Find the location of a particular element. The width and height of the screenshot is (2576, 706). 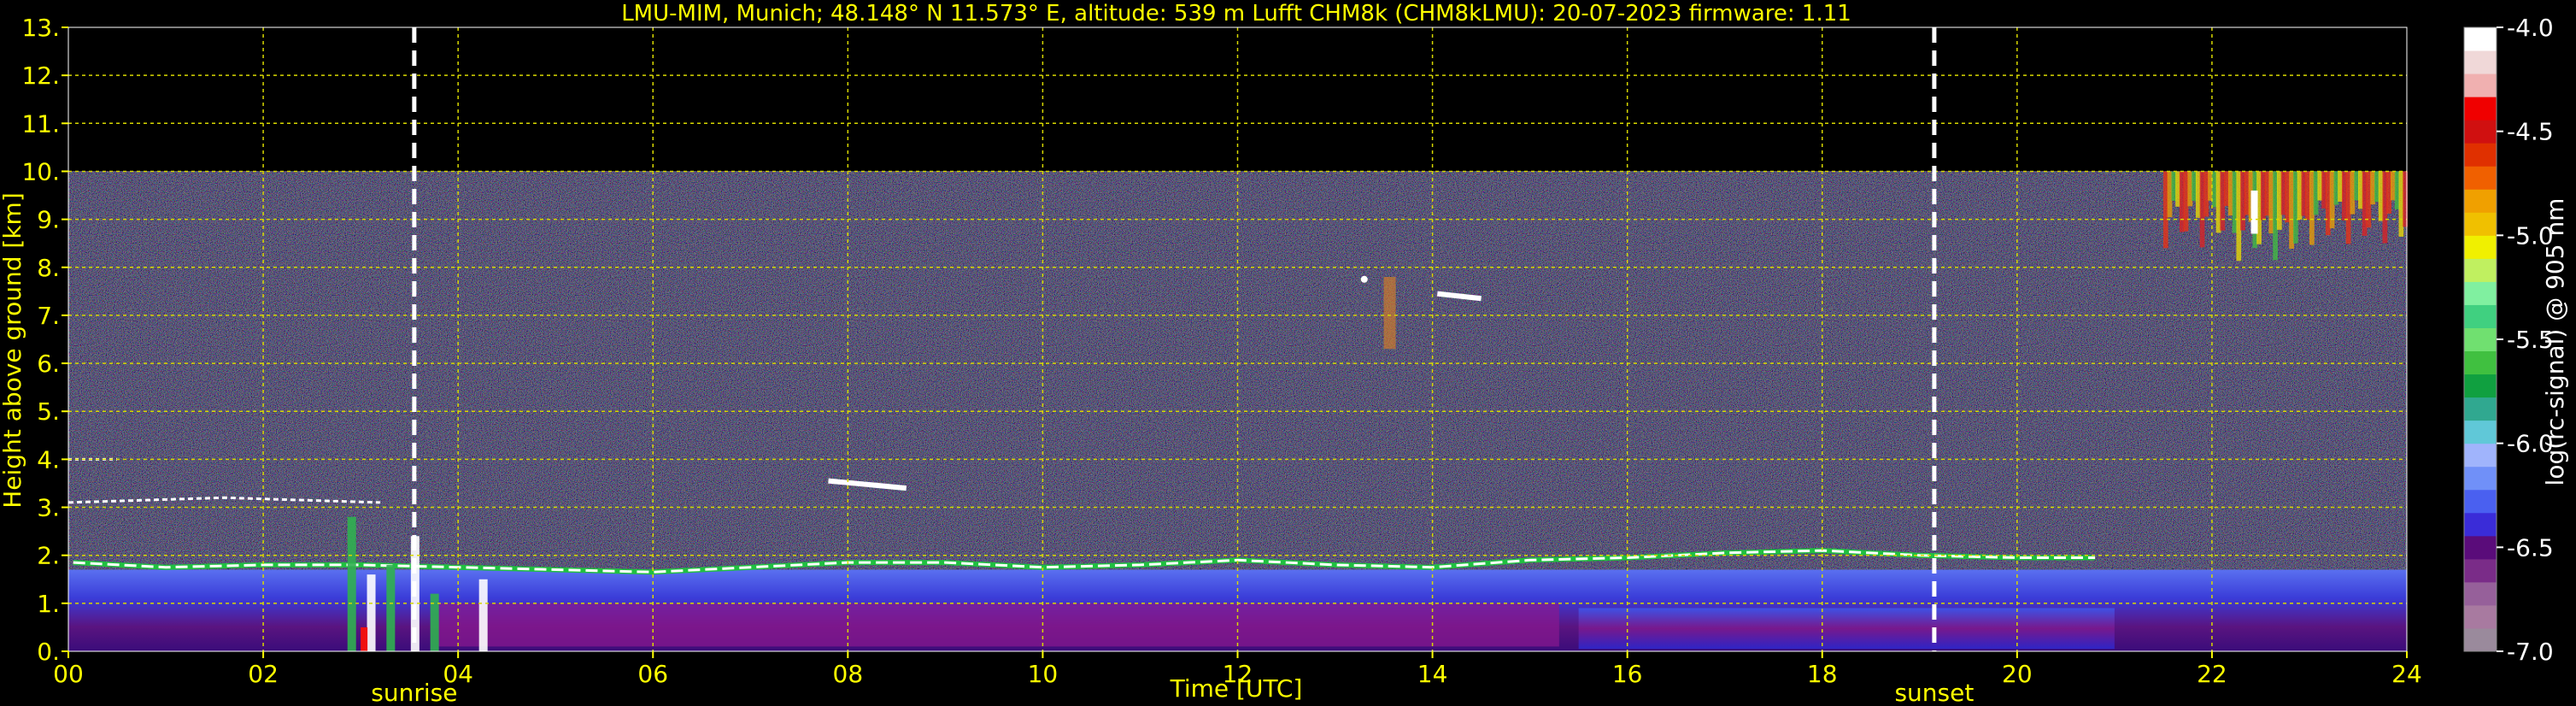

colorbar: -4.0-4.5-5.0-5.5-6.0-6.5-7.0 is located at coordinates (2508, 340).